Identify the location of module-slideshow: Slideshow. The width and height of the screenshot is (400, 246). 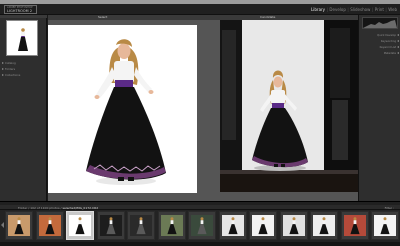
(360, 9).